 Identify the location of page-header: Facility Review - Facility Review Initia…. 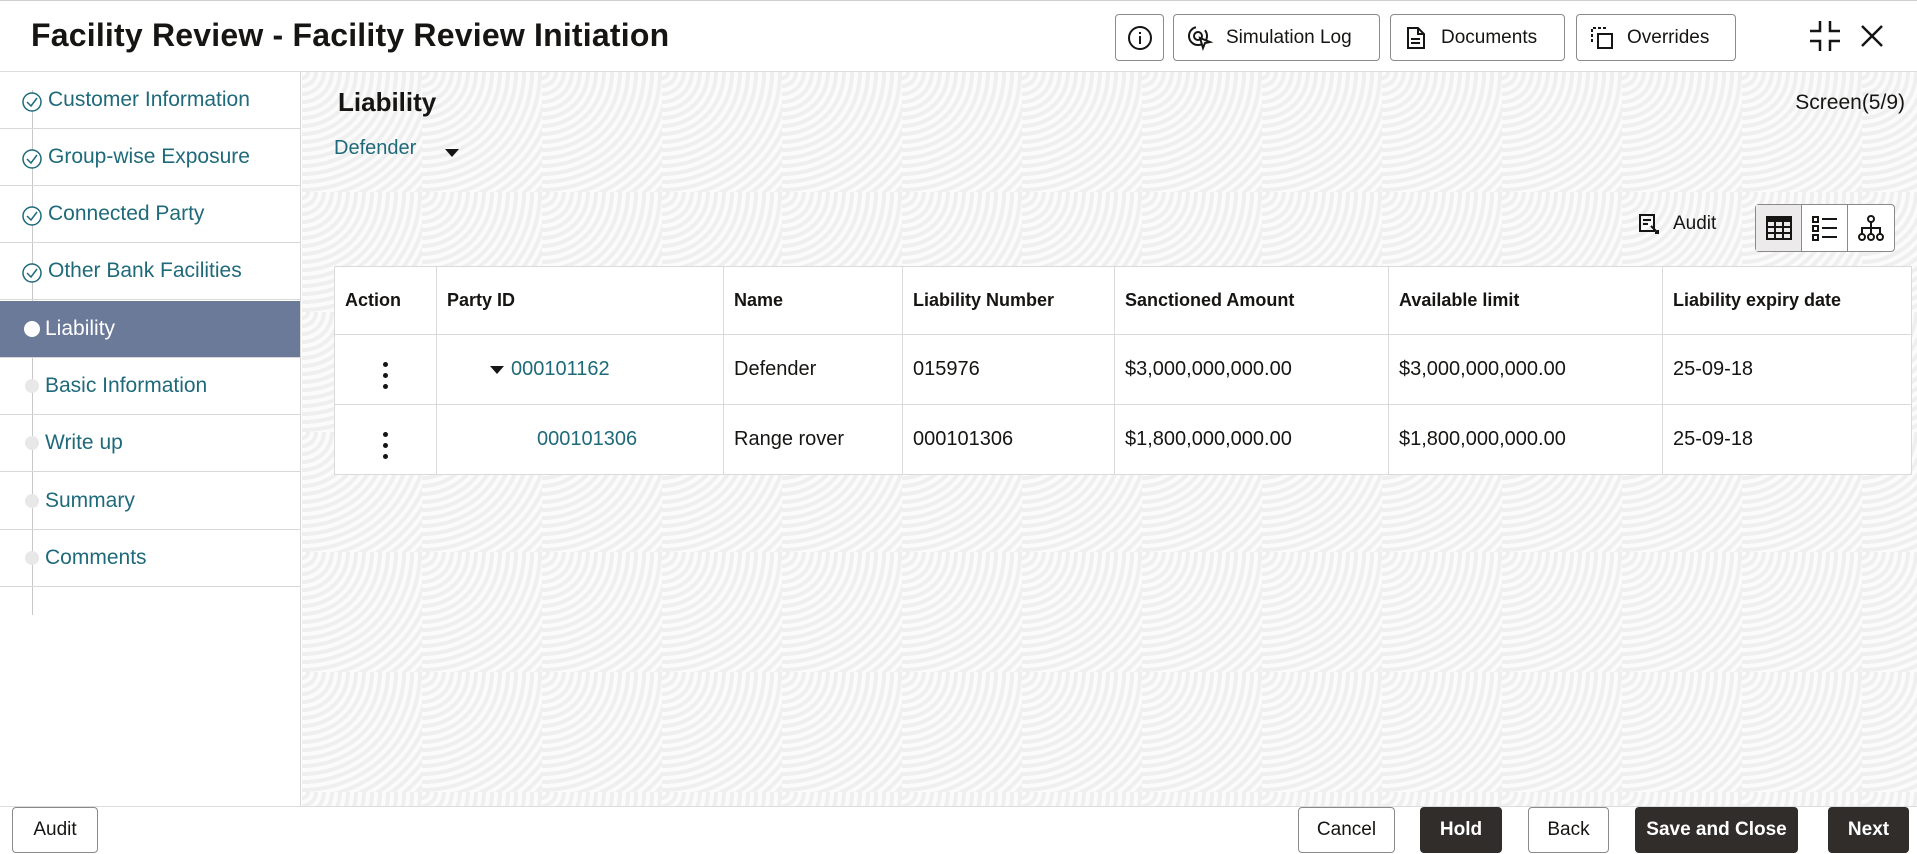
(958, 36).